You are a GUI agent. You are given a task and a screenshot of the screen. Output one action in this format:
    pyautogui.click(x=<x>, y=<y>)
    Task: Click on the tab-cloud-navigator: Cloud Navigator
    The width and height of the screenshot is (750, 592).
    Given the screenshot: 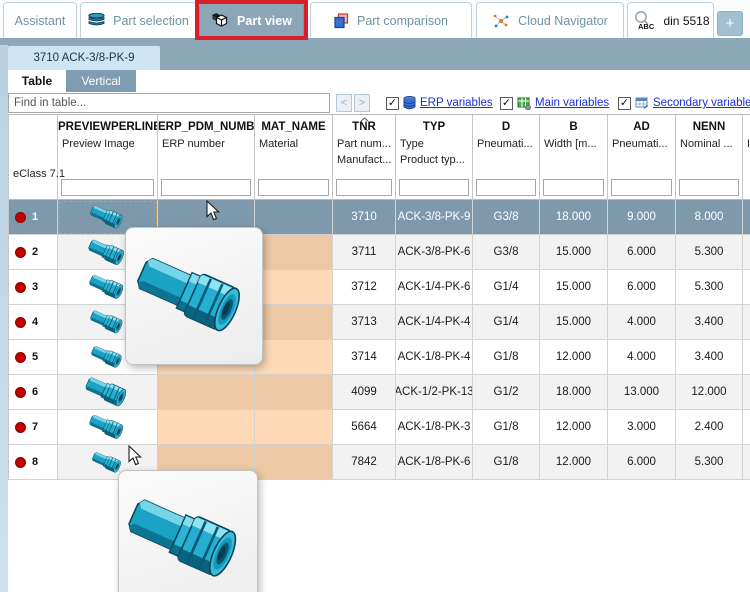 What is the action you would take?
    pyautogui.click(x=550, y=20)
    